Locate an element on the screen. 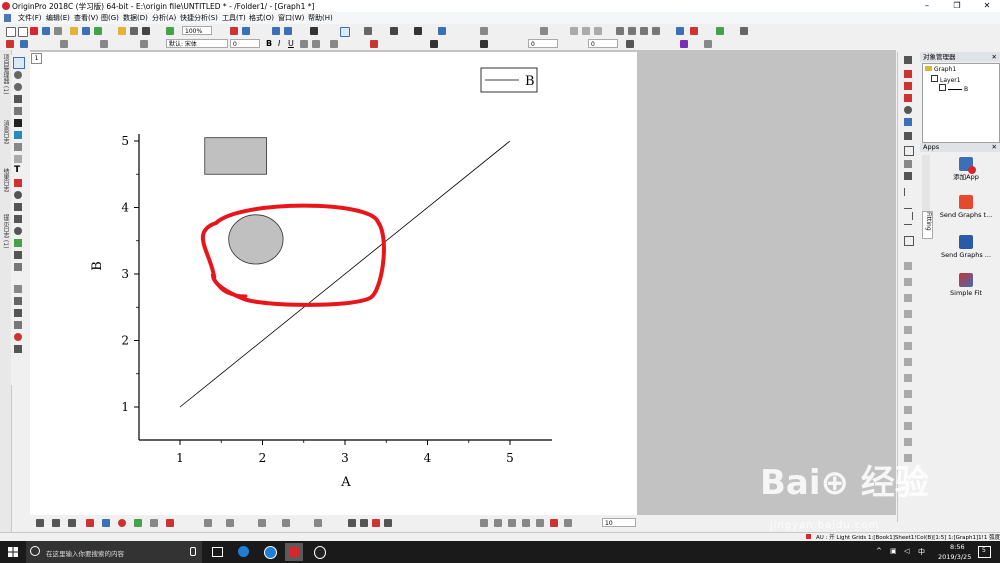 Image resolution: width=1000 pixels, height=563 pixels. import-icon is located at coordinates (98, 31).